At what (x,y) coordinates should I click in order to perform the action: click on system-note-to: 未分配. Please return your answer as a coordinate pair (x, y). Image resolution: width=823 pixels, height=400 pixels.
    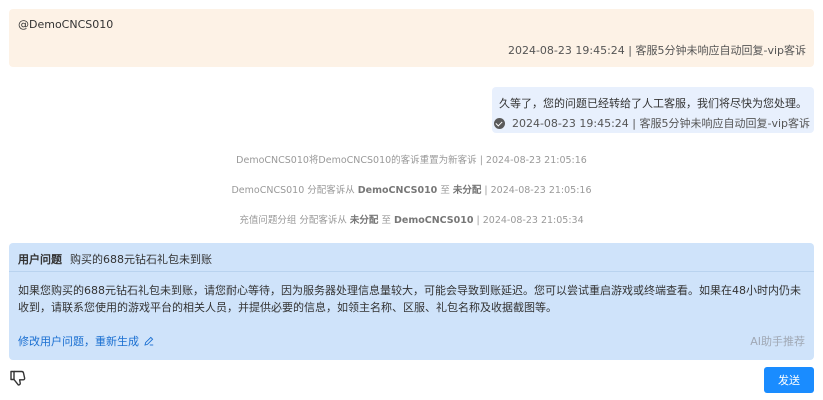
    Looking at the image, I should click on (467, 190).